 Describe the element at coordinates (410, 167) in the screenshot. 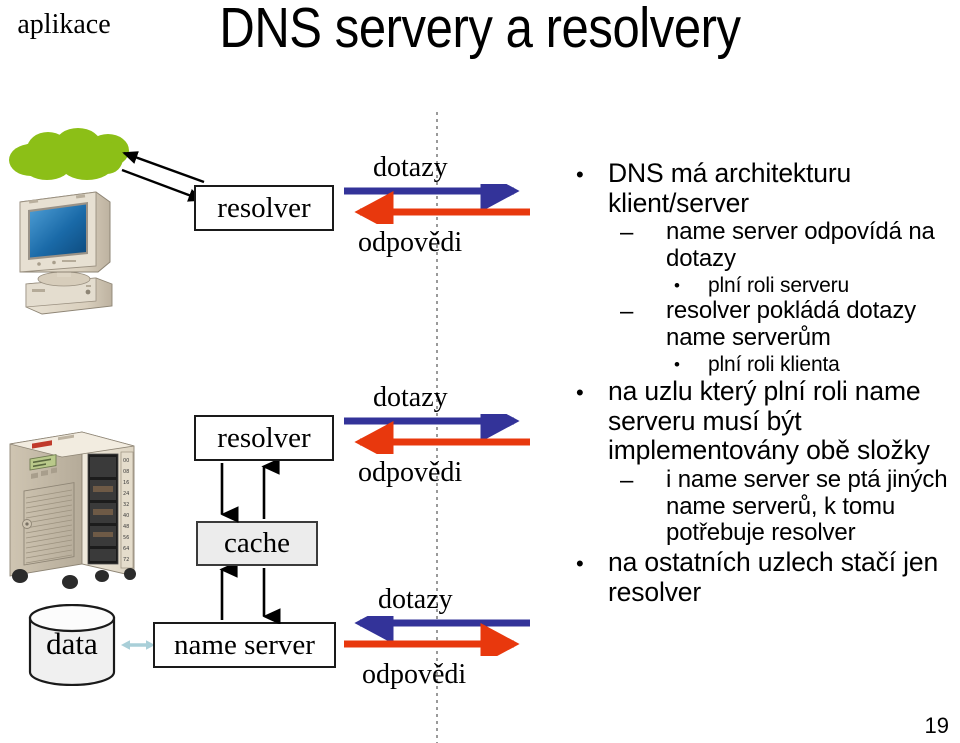

I see `channel-top-query-label: dotazy` at that location.